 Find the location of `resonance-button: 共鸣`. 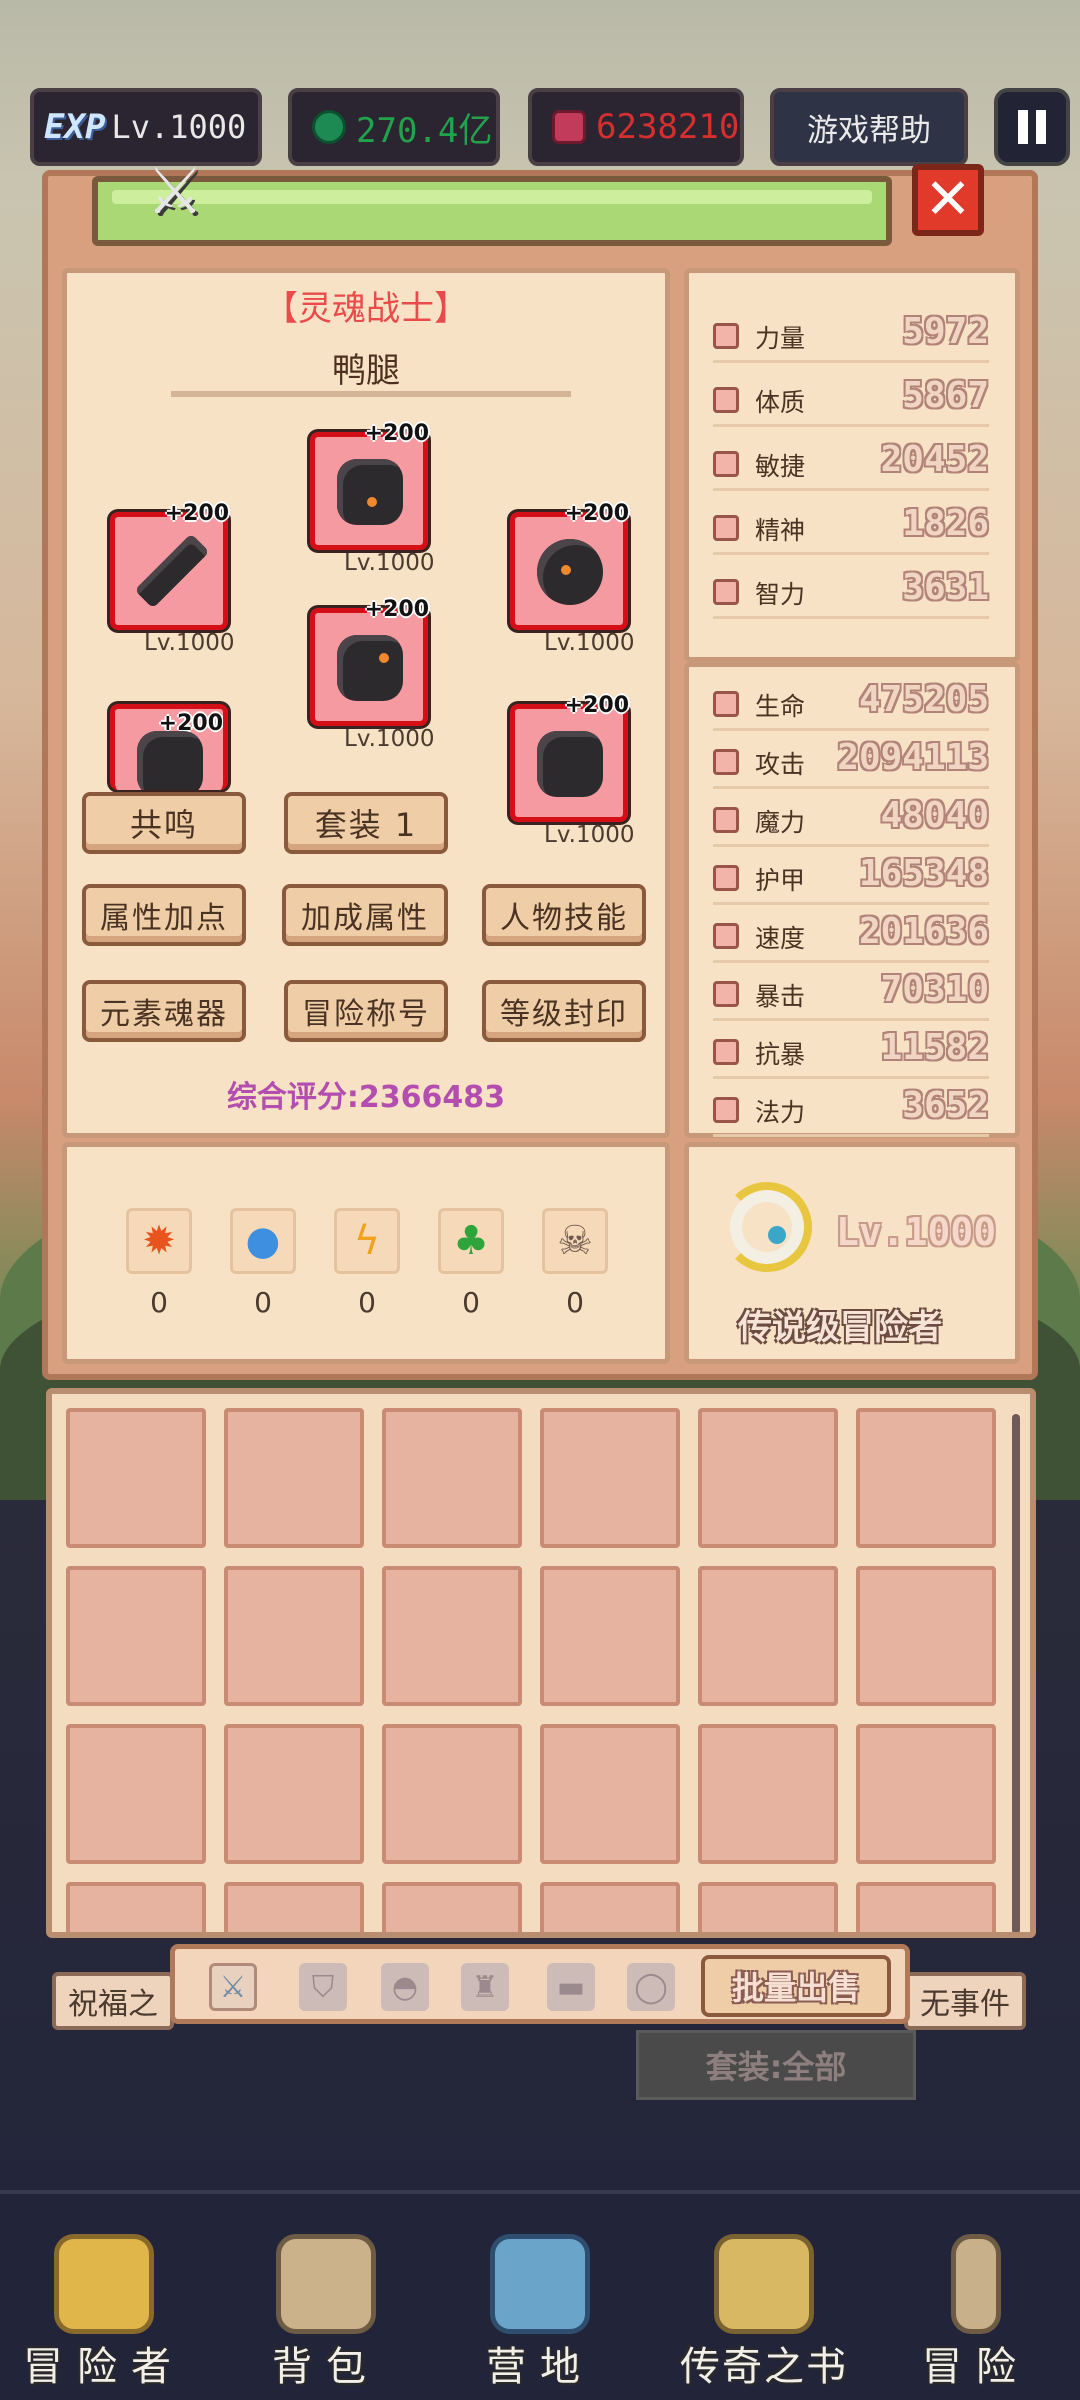

resonance-button: 共鸣 is located at coordinates (164, 823).